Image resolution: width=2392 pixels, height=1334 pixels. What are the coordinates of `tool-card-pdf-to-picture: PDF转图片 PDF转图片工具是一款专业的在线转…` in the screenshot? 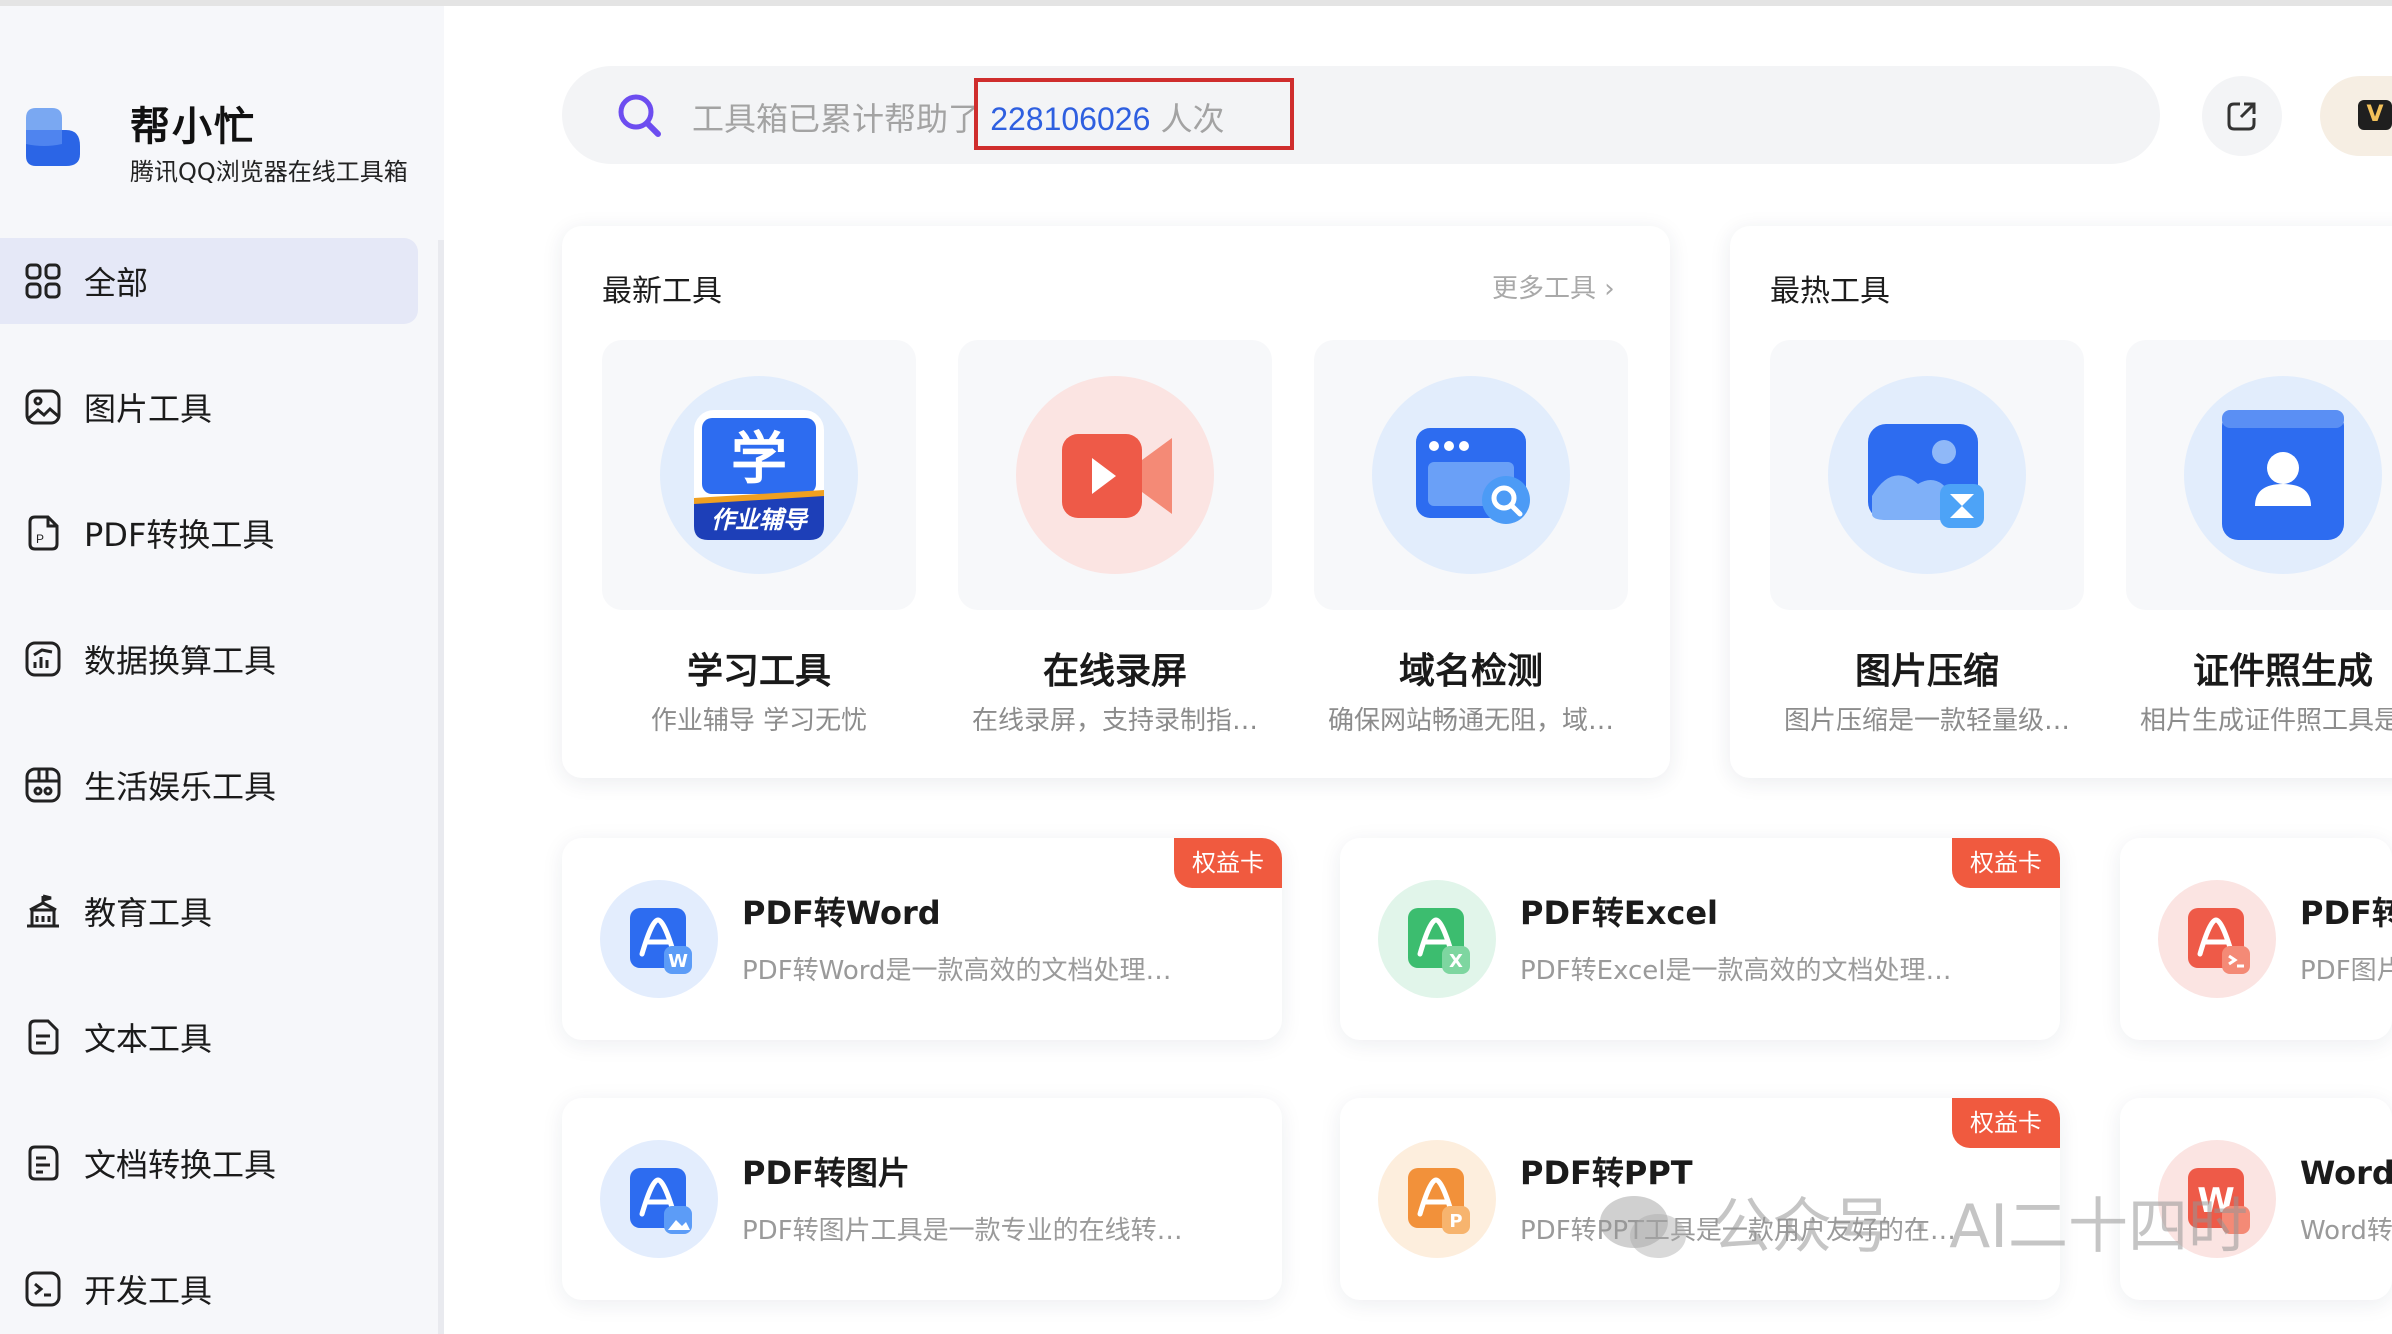 It's located at (922, 1199).